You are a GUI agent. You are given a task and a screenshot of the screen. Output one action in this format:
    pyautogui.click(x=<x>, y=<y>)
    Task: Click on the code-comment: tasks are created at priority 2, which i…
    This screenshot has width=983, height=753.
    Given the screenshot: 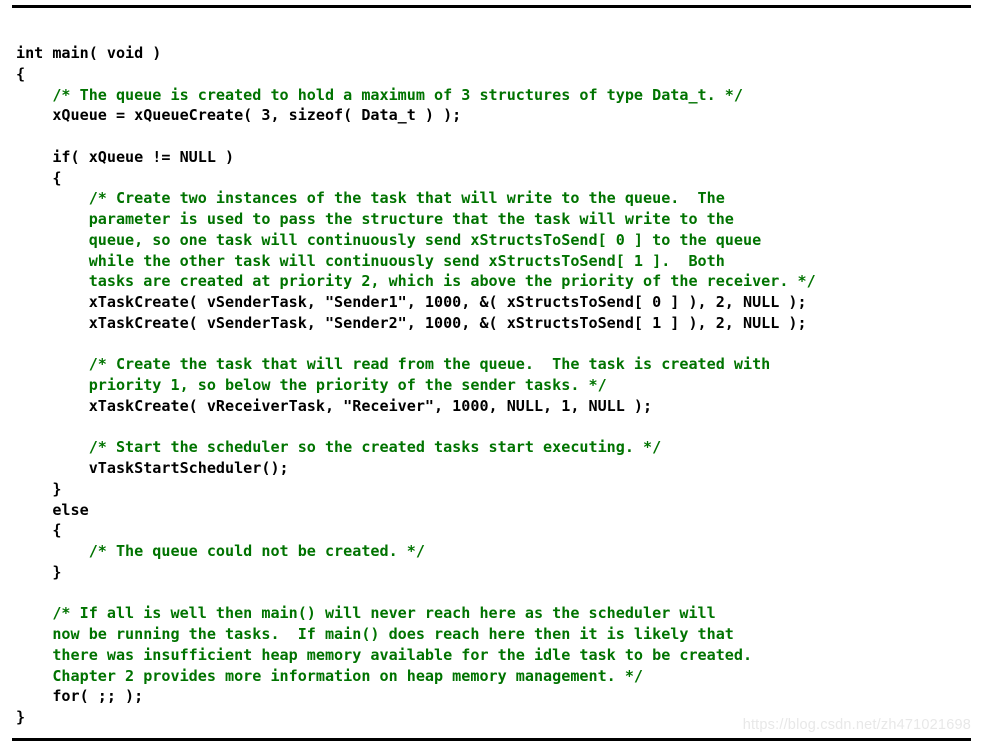 What is the action you would take?
    pyautogui.click(x=416, y=281)
    